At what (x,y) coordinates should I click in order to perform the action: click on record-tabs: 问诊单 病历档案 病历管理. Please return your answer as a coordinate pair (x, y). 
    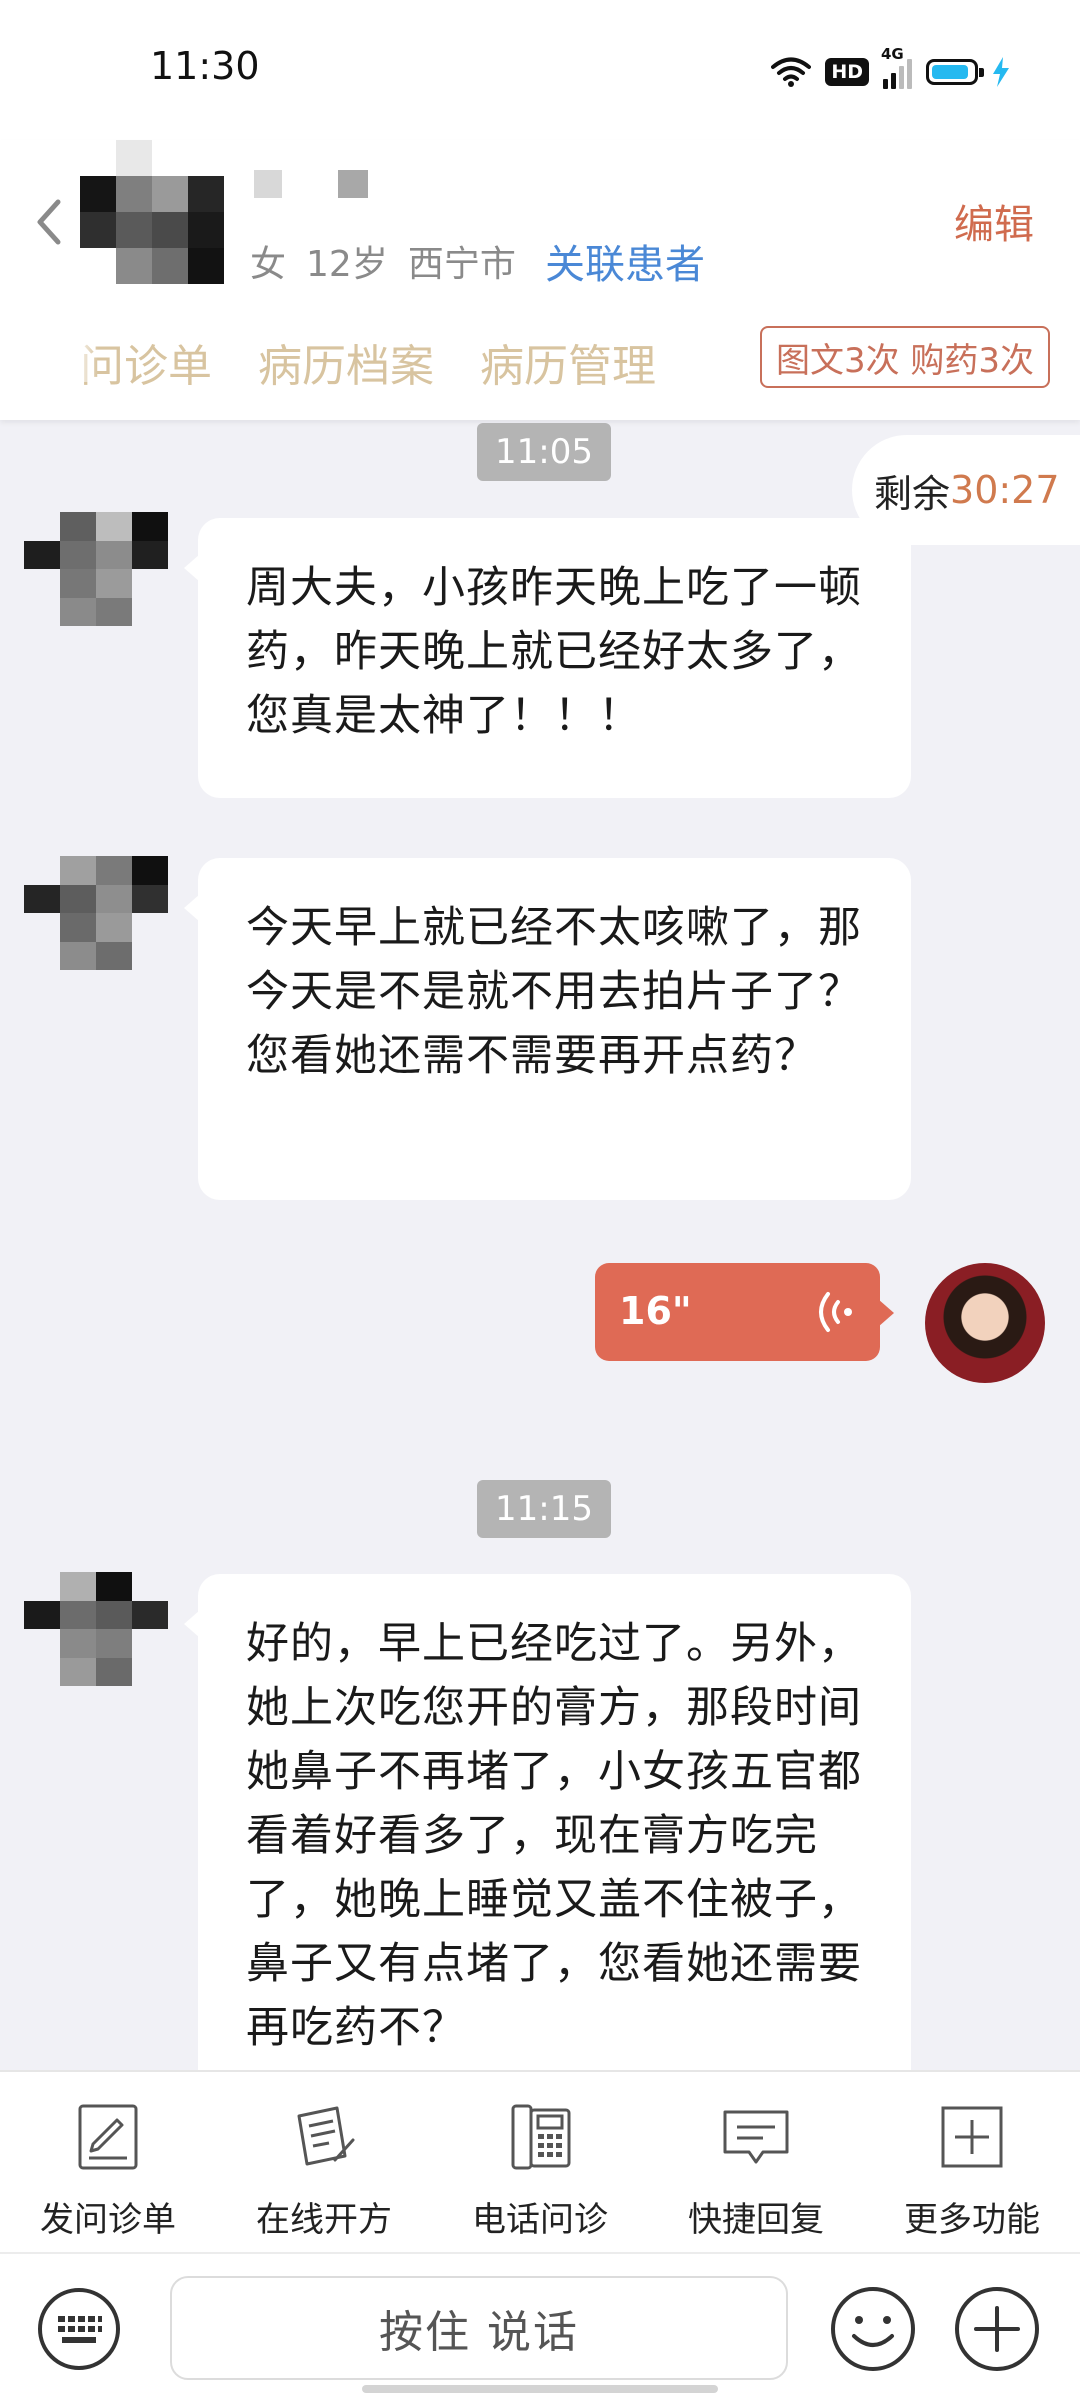
    Looking at the image, I should click on (365, 362).